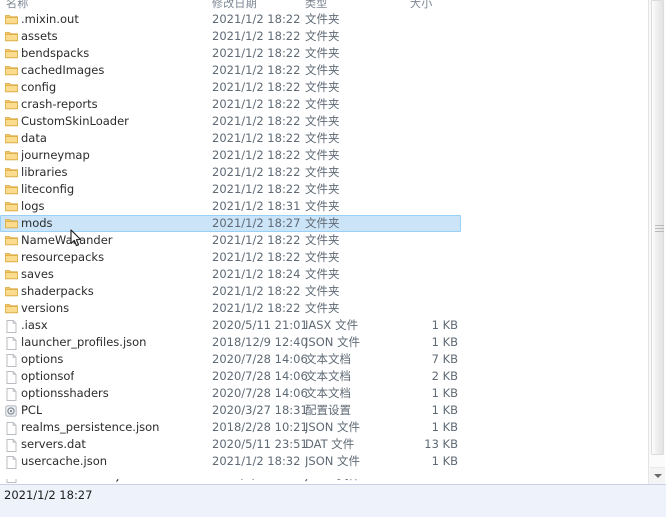 This screenshot has height=517, width=666. I want to click on file-name-cell: logs, so click(33, 206).